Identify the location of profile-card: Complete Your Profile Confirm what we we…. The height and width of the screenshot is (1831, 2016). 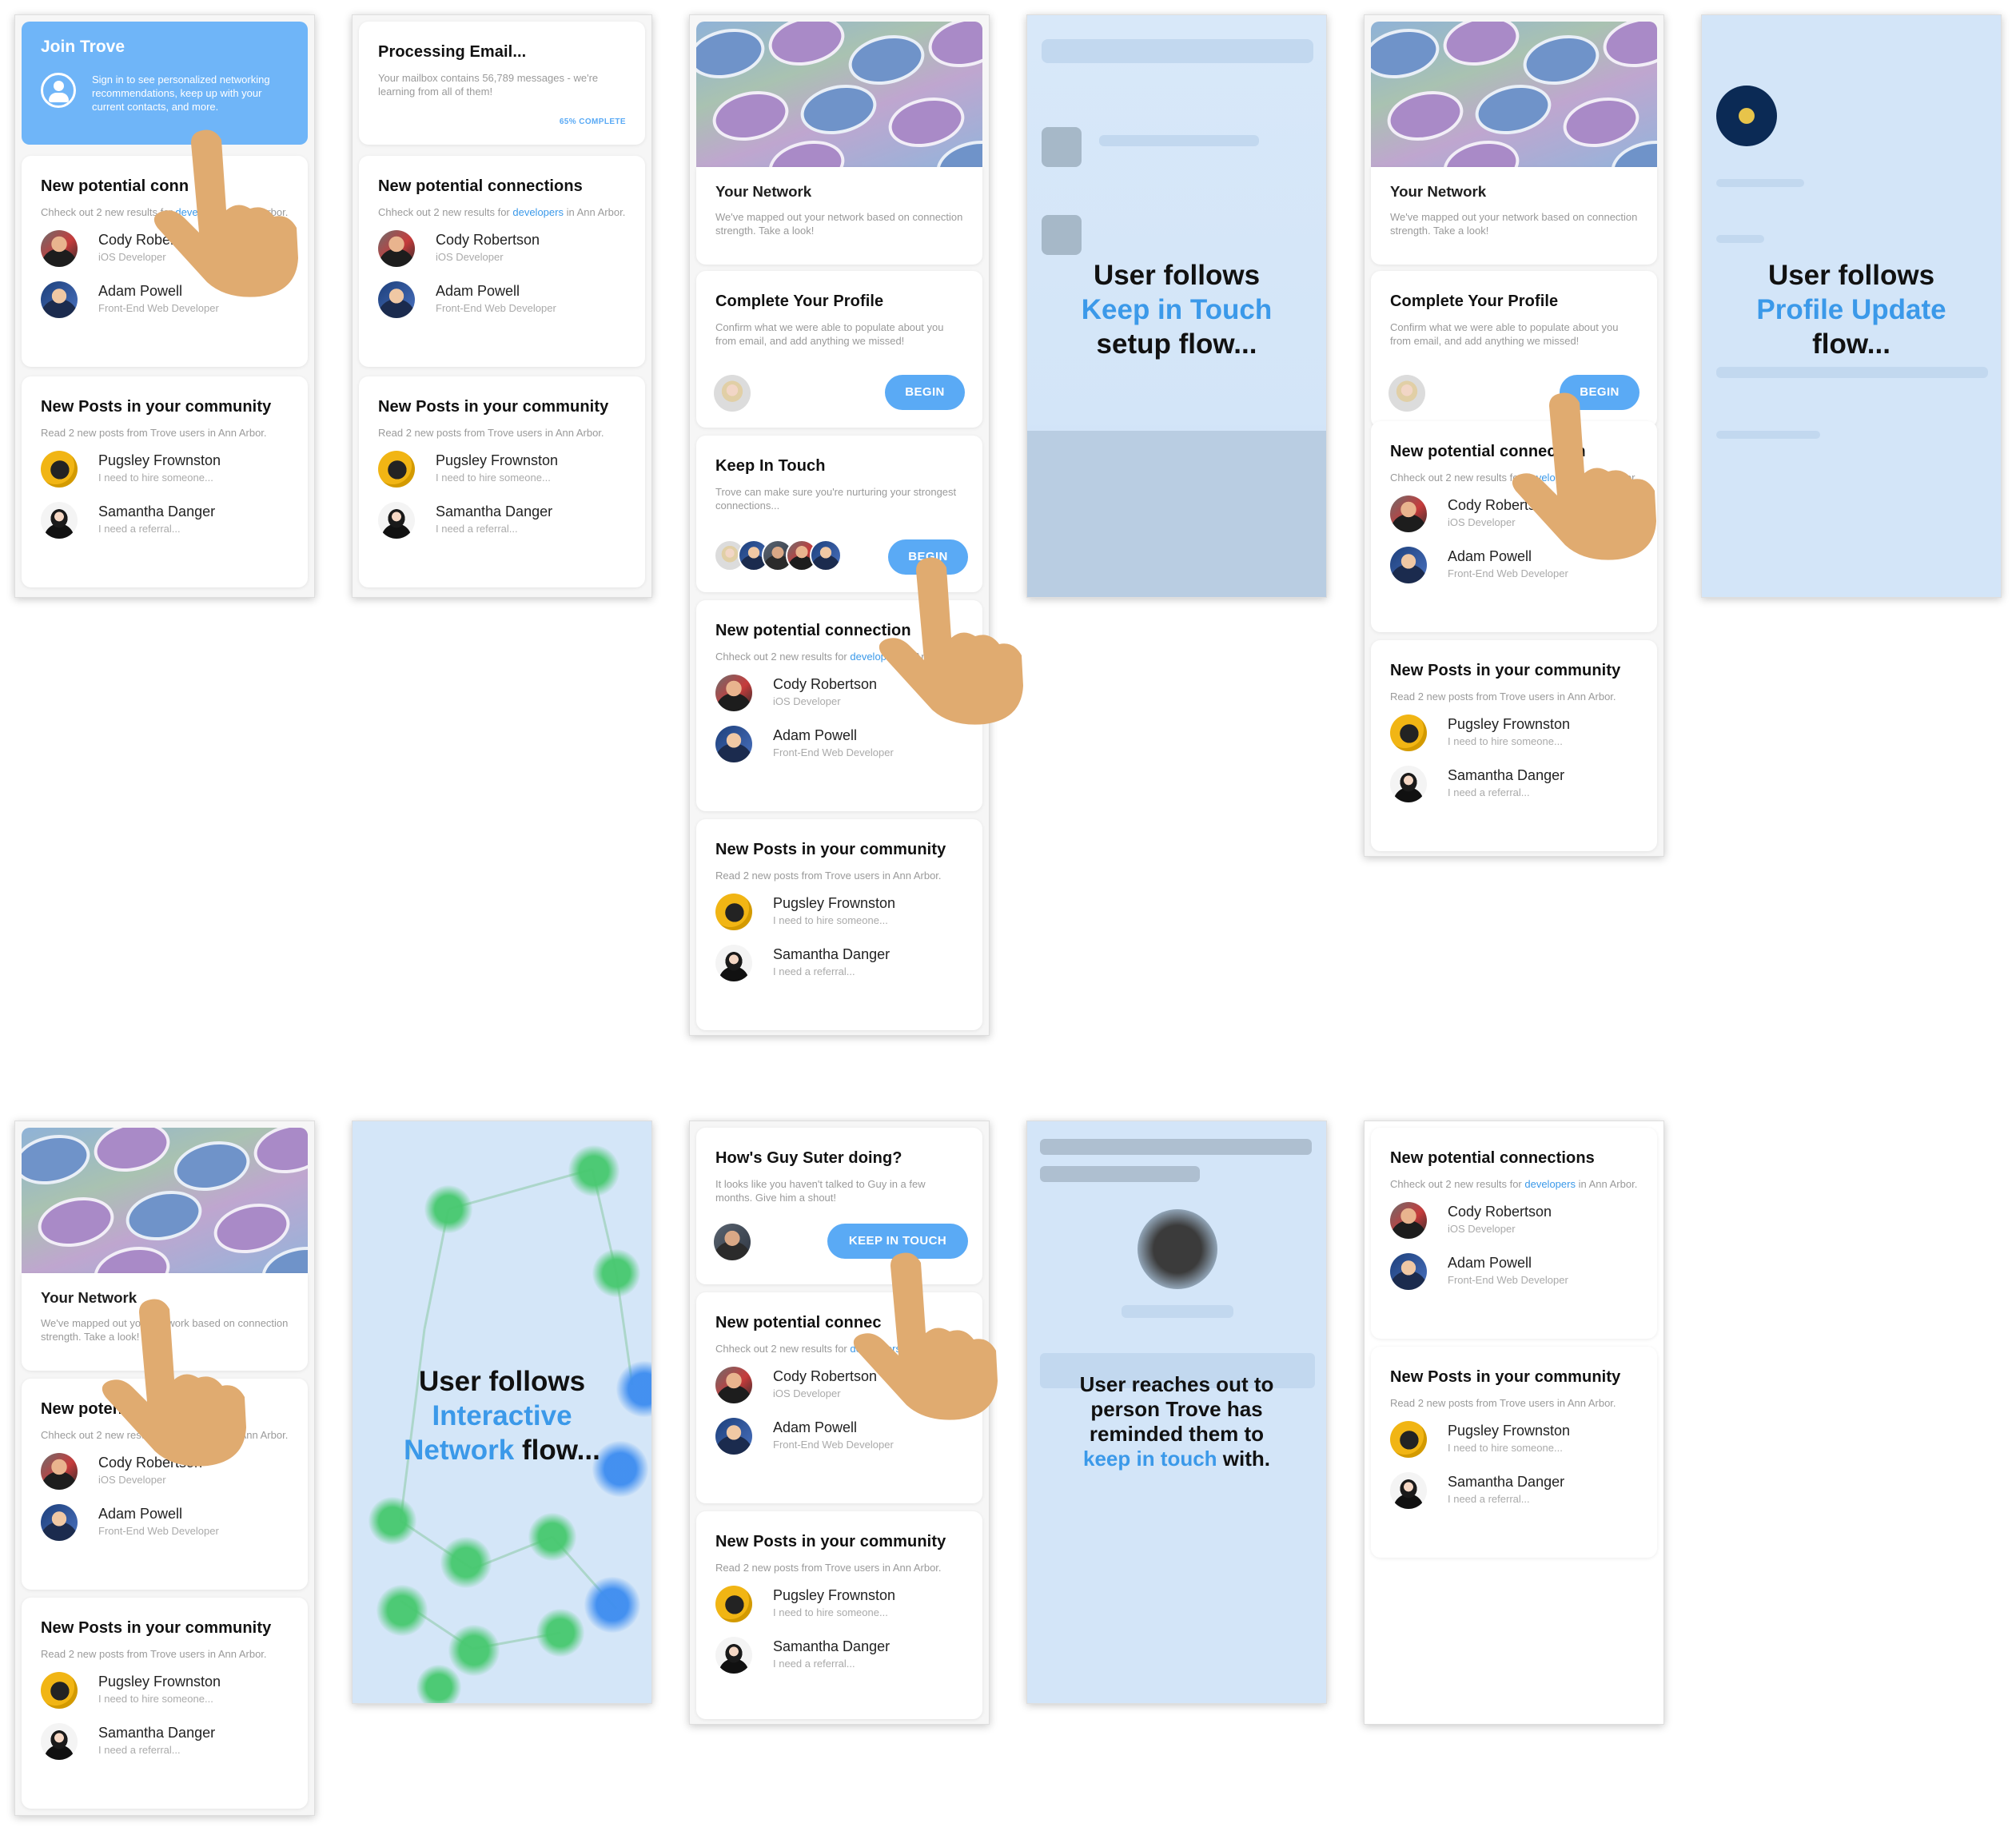
(839, 349).